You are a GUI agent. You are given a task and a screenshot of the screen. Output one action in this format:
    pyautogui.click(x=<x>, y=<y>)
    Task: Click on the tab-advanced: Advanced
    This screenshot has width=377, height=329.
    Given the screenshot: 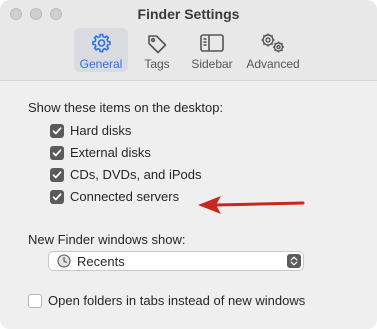 What is the action you would take?
    pyautogui.click(x=273, y=50)
    